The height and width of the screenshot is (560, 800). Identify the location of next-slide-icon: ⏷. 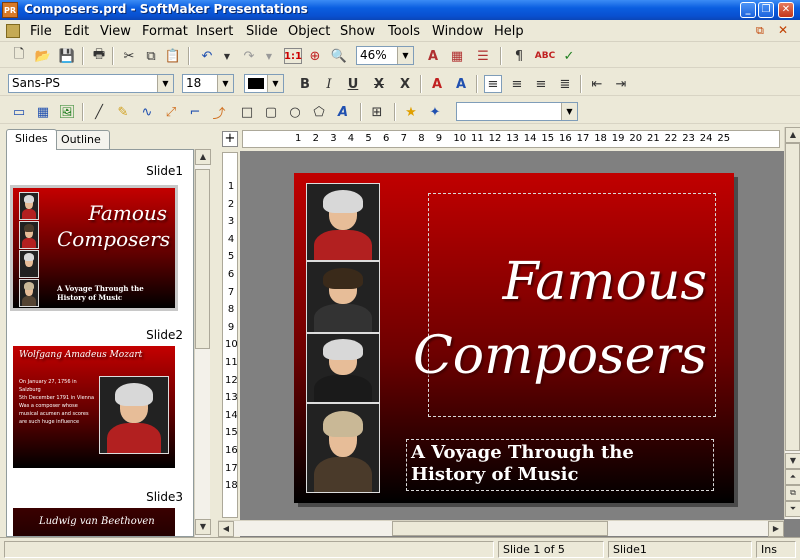
(792, 509).